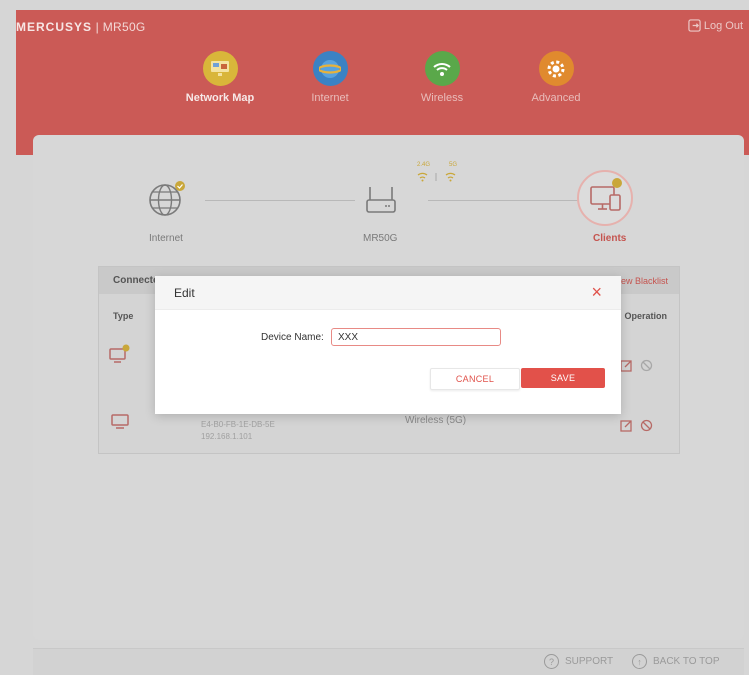 The width and height of the screenshot is (749, 675). I want to click on device-ip: 192.168.1.101, so click(227, 436).